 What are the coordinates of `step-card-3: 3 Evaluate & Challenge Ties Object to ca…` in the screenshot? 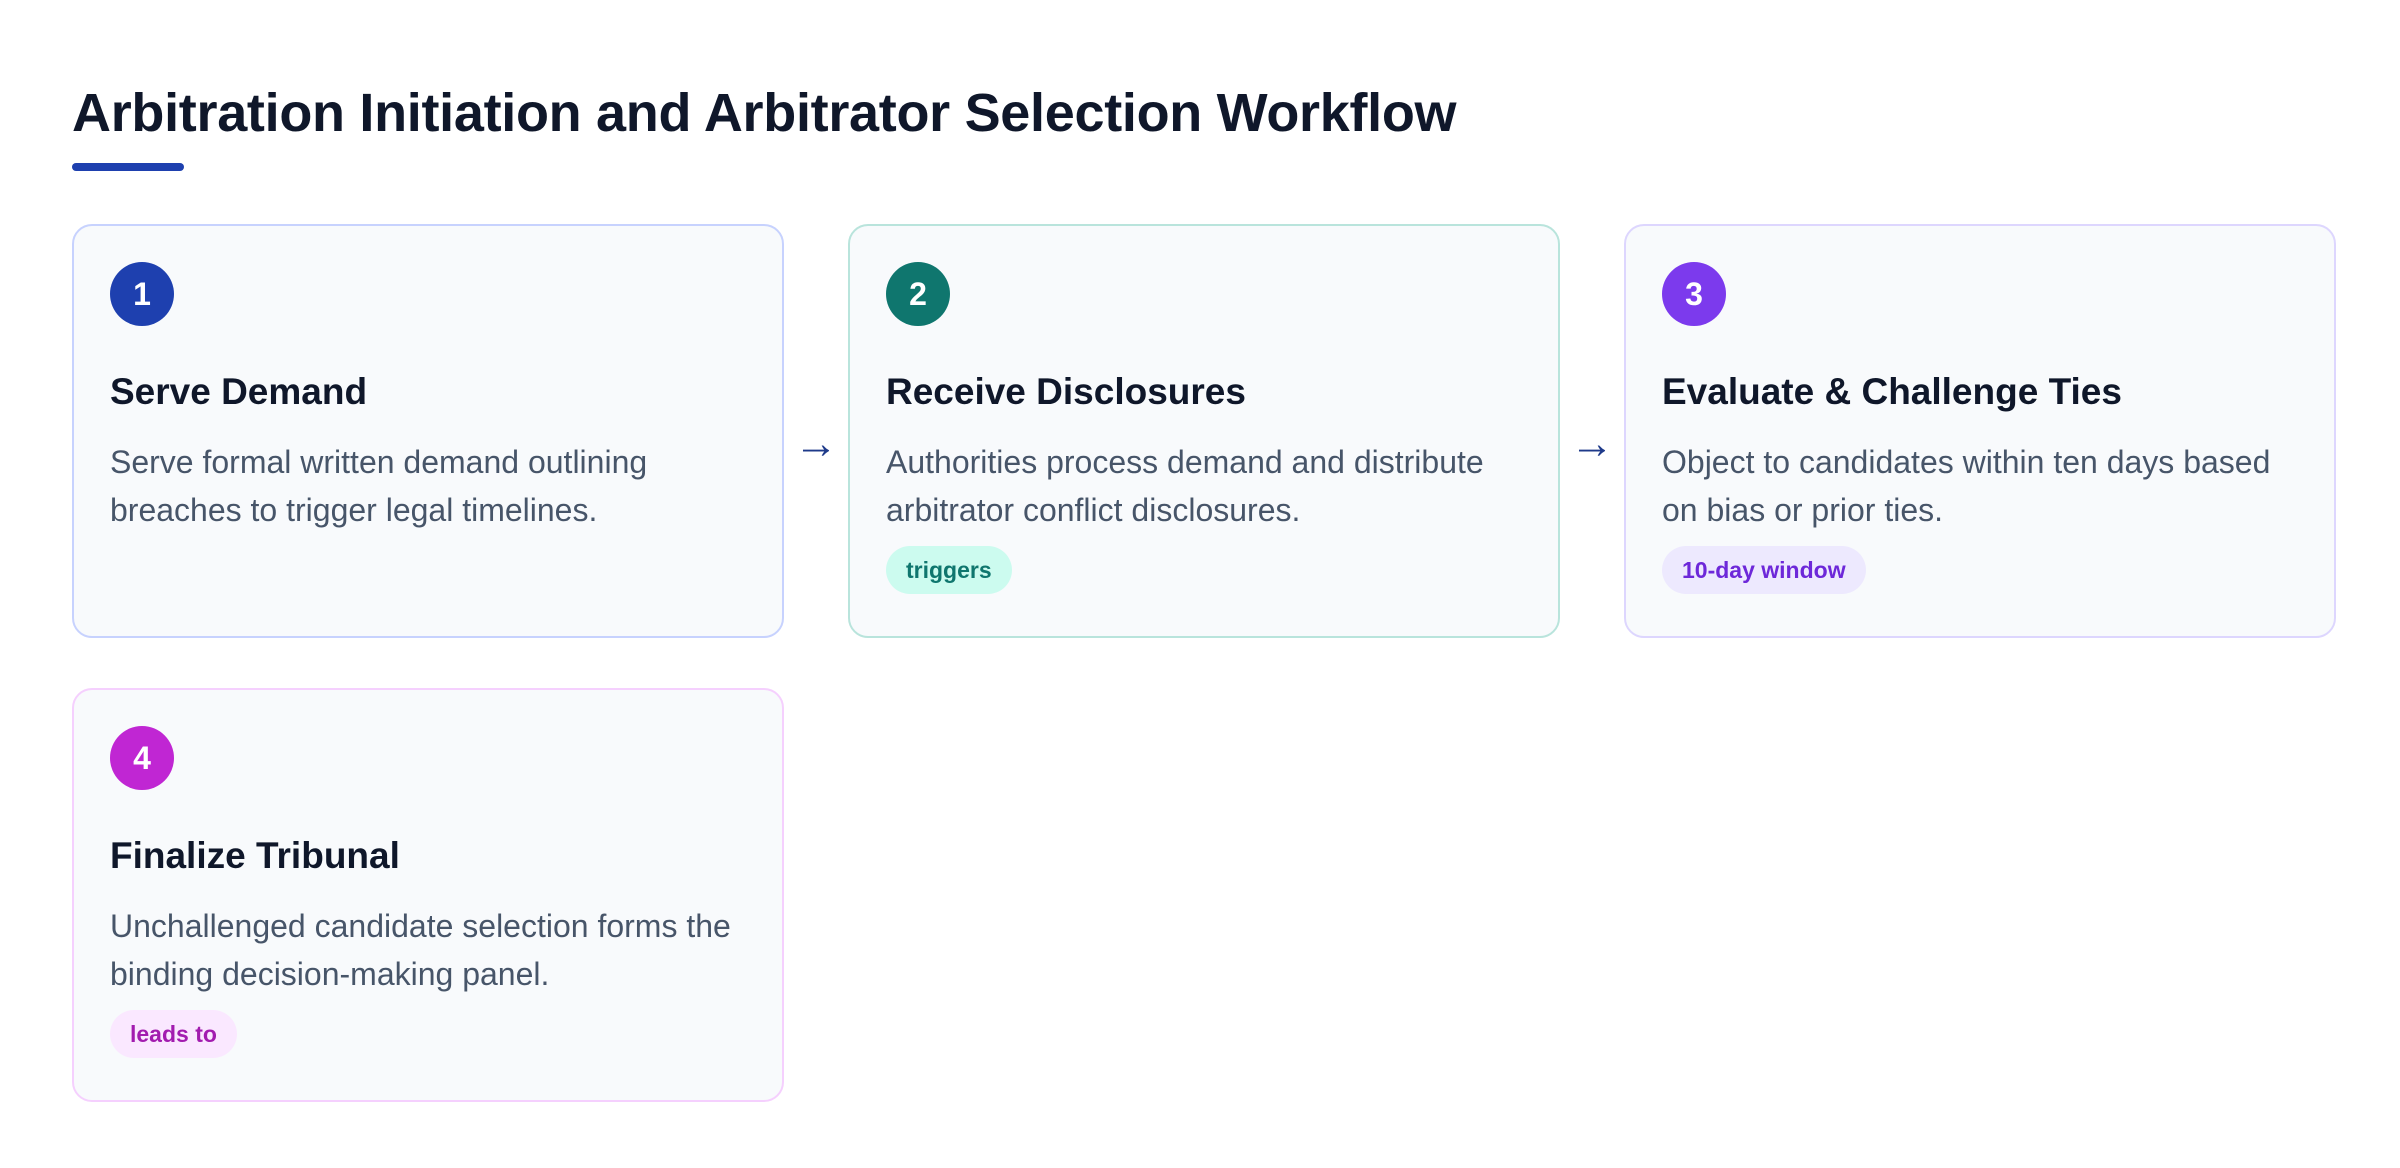 It's located at (1980, 431).